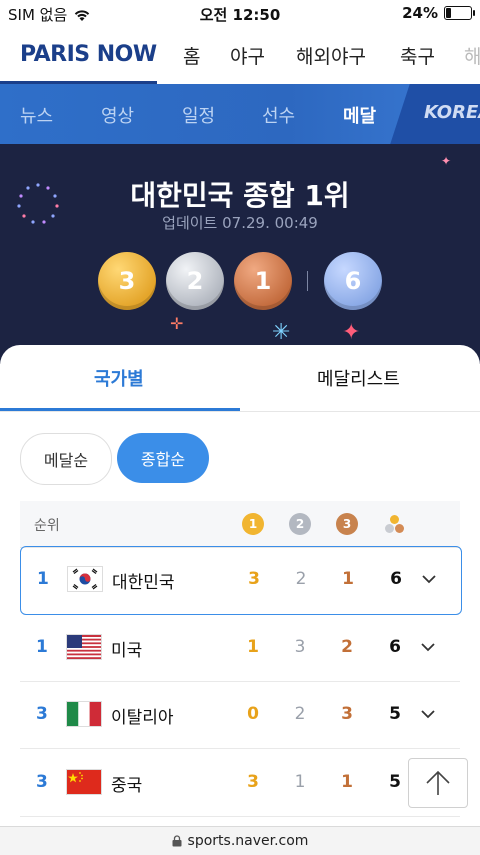  What do you see at coordinates (84, 782) in the screenshot?
I see `china-flag-icon` at bounding box center [84, 782].